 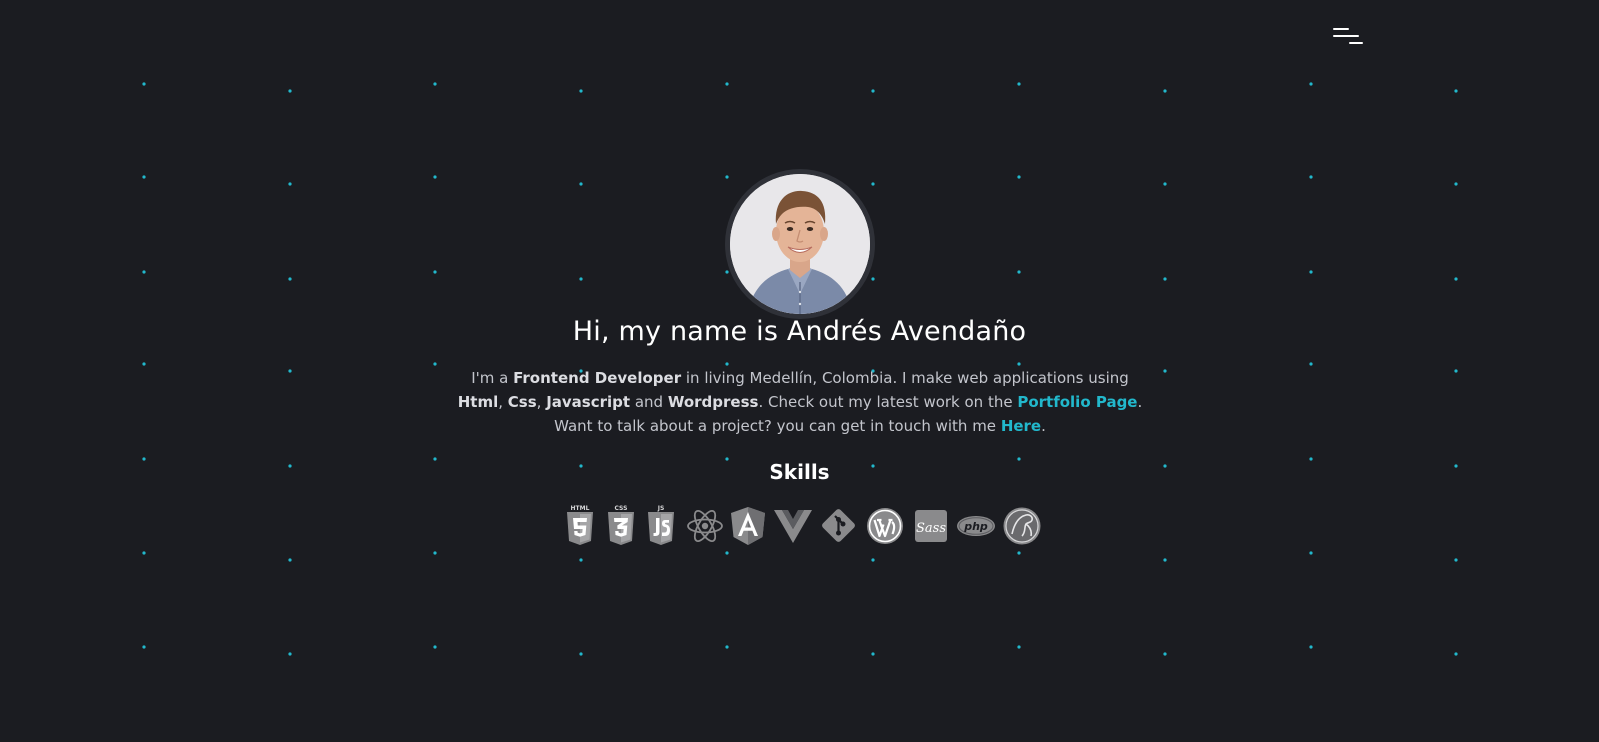 What do you see at coordinates (580, 508) in the screenshot?
I see `html5-icon-label: HTML` at bounding box center [580, 508].